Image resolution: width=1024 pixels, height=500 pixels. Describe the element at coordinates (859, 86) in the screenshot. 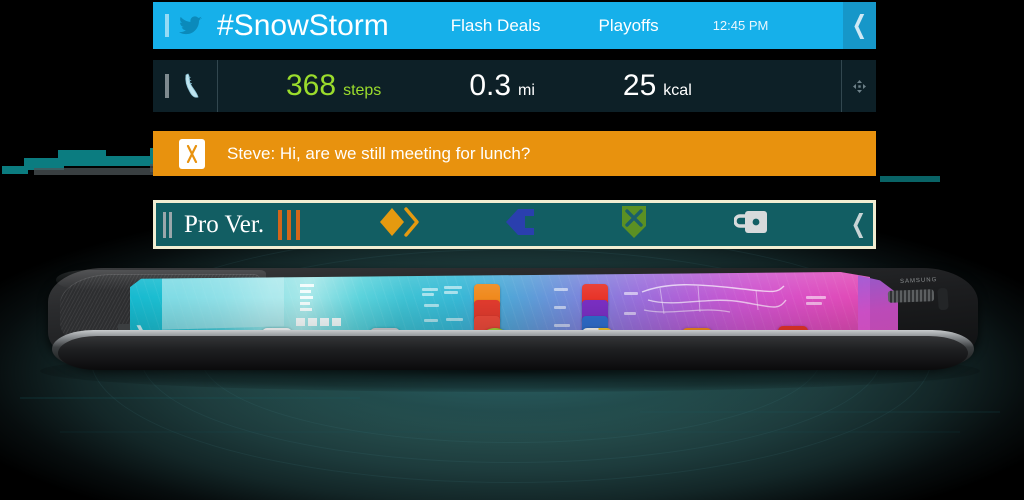

I see `move-handle-icon` at that location.